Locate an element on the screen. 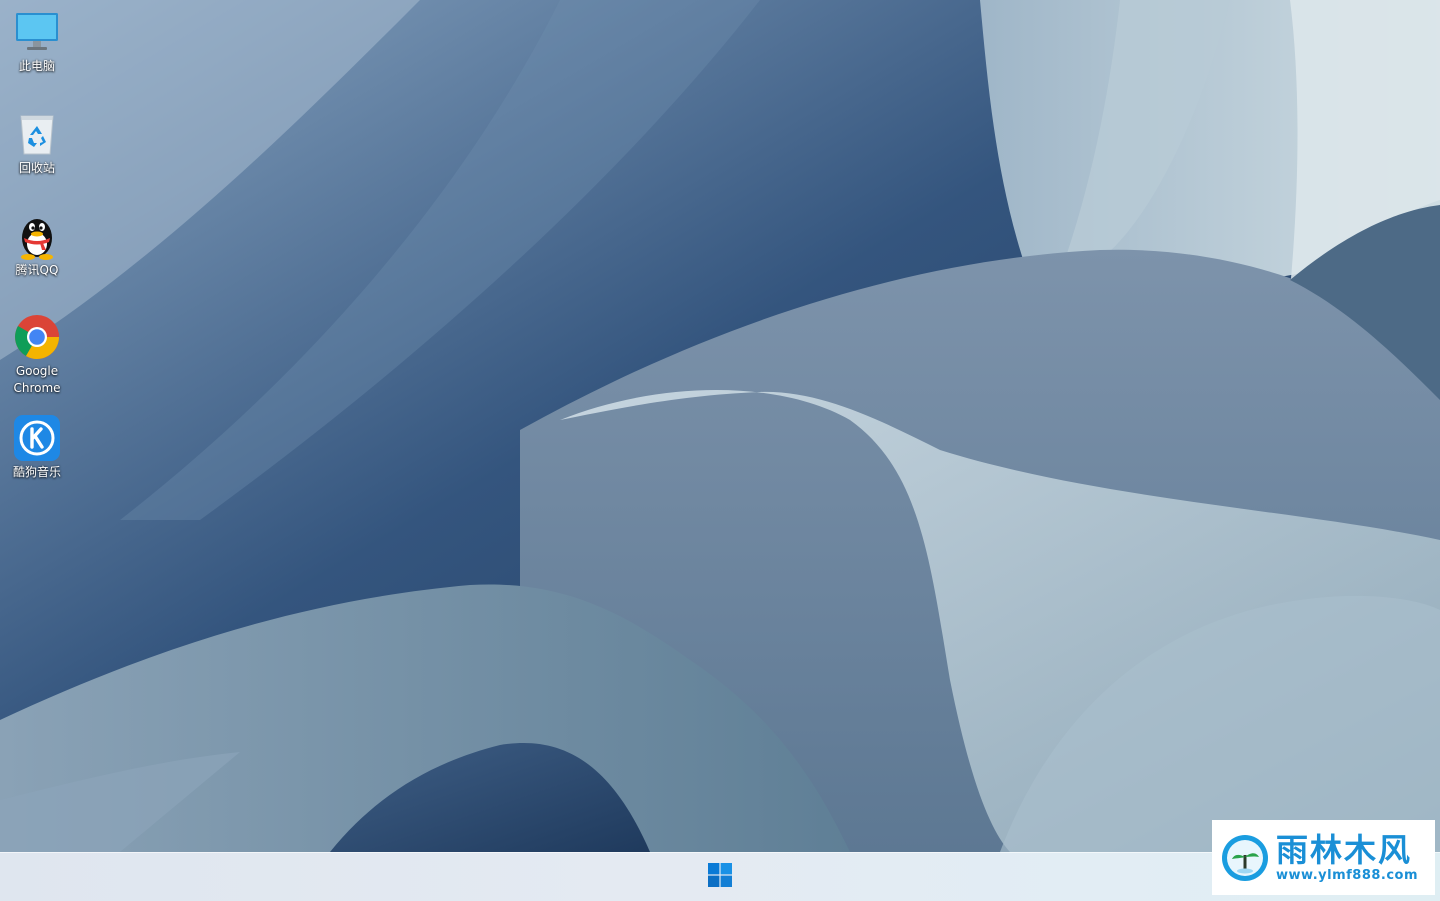 This screenshot has width=1440, height=901. start-button is located at coordinates (720, 877).